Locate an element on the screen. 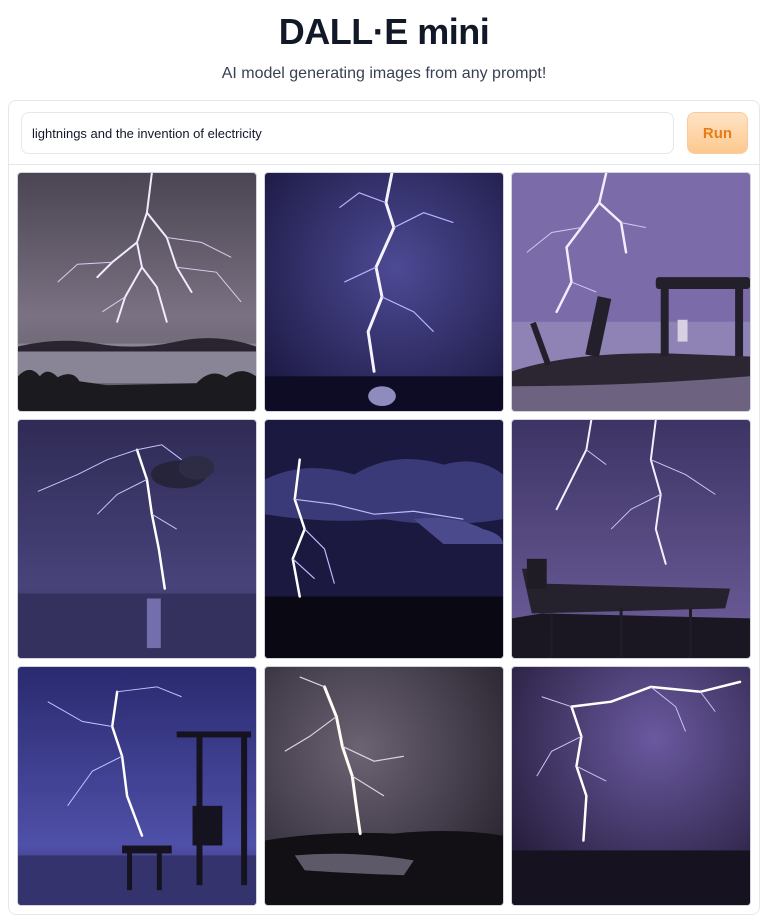 The height and width of the screenshot is (924, 768). page-title: DALL·E mini is located at coordinates (384, 31).